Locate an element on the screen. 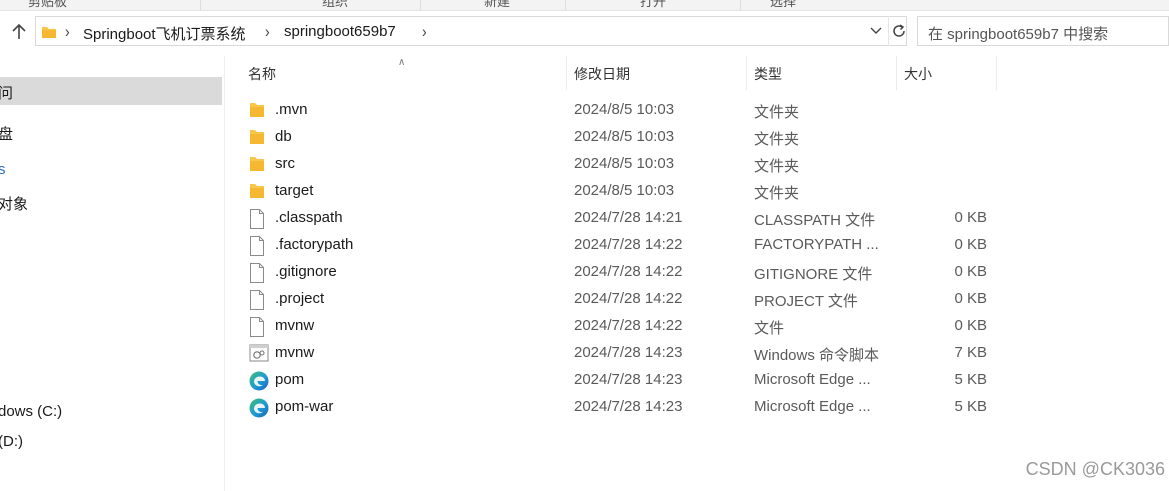 Image resolution: width=1169 pixels, height=491 pixels. file-row: mvnw 2024/7/28 14:22 文件 0 KB is located at coordinates (620, 326).